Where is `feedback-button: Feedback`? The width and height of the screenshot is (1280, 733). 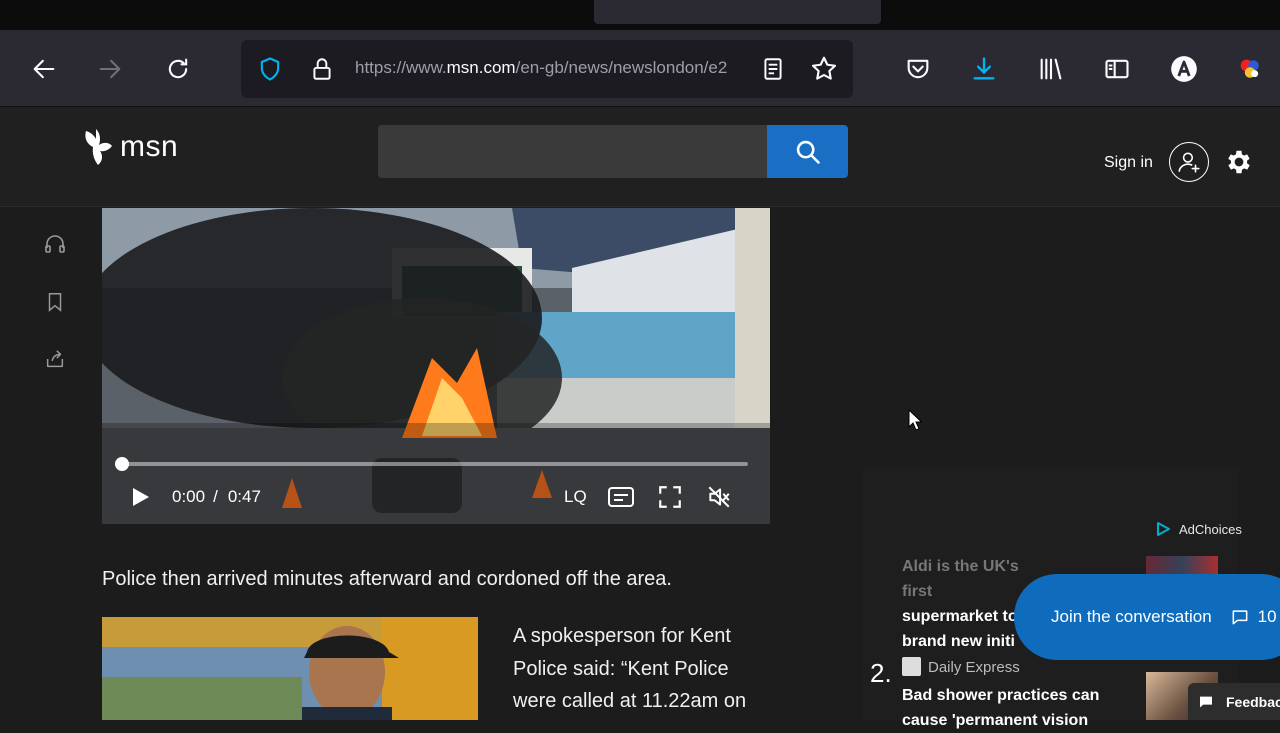 feedback-button: Feedback is located at coordinates (1234, 701).